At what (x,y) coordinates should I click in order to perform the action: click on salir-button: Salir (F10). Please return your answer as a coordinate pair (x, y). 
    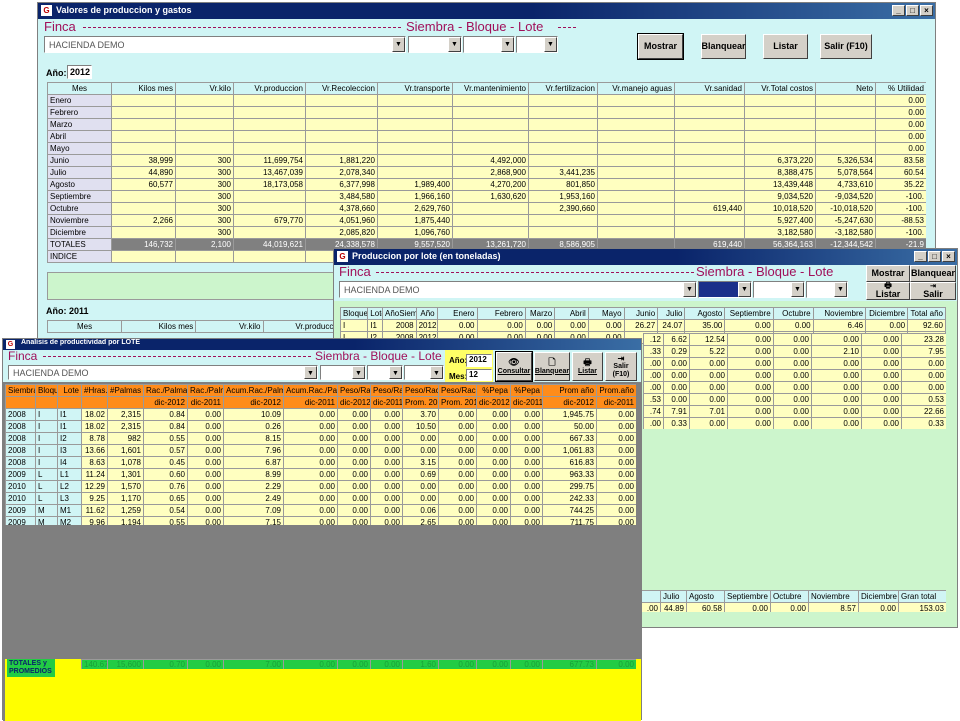
    Looking at the image, I should click on (846, 46).